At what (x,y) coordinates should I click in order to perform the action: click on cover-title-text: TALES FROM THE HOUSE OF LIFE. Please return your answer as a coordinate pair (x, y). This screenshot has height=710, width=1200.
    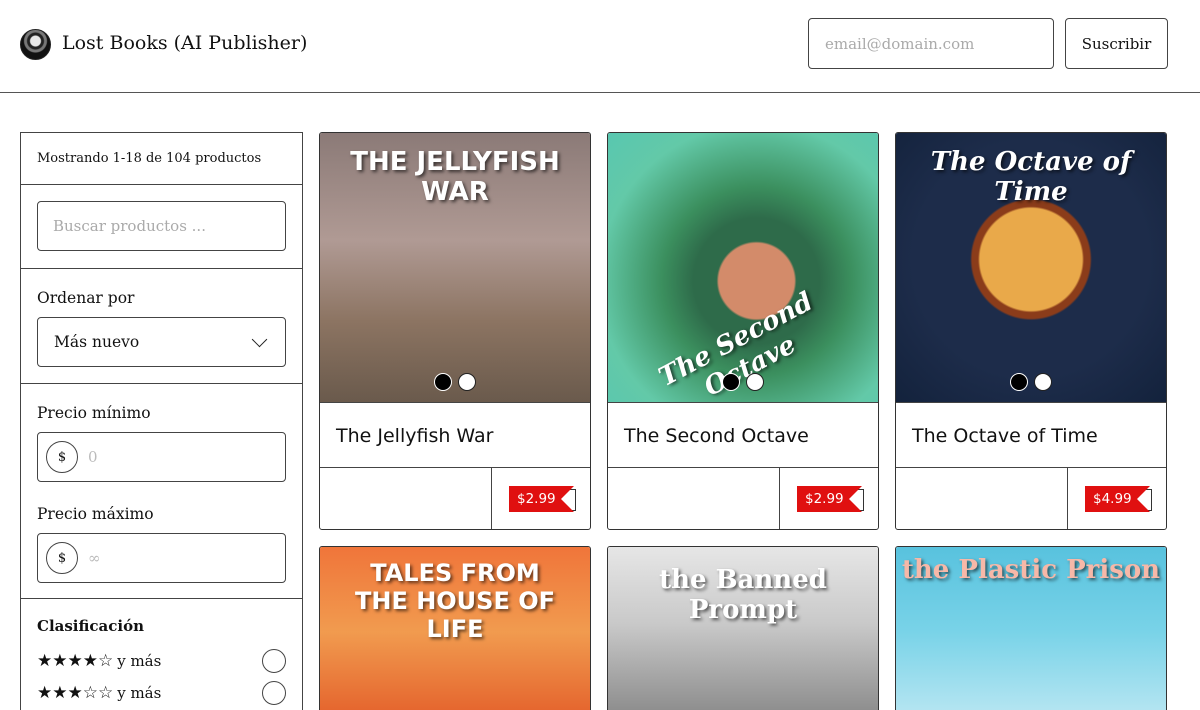
    Looking at the image, I should click on (454, 601).